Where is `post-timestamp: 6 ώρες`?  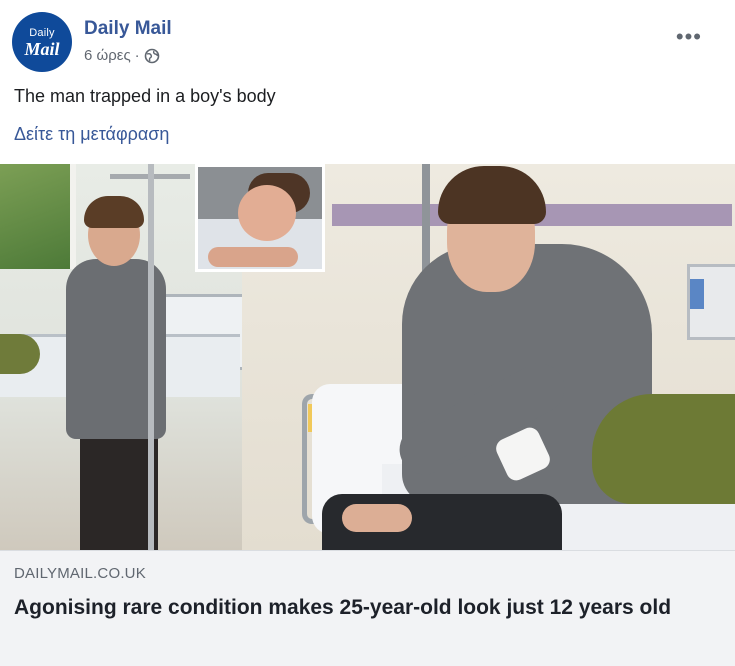 post-timestamp: 6 ώρες is located at coordinates (107, 55).